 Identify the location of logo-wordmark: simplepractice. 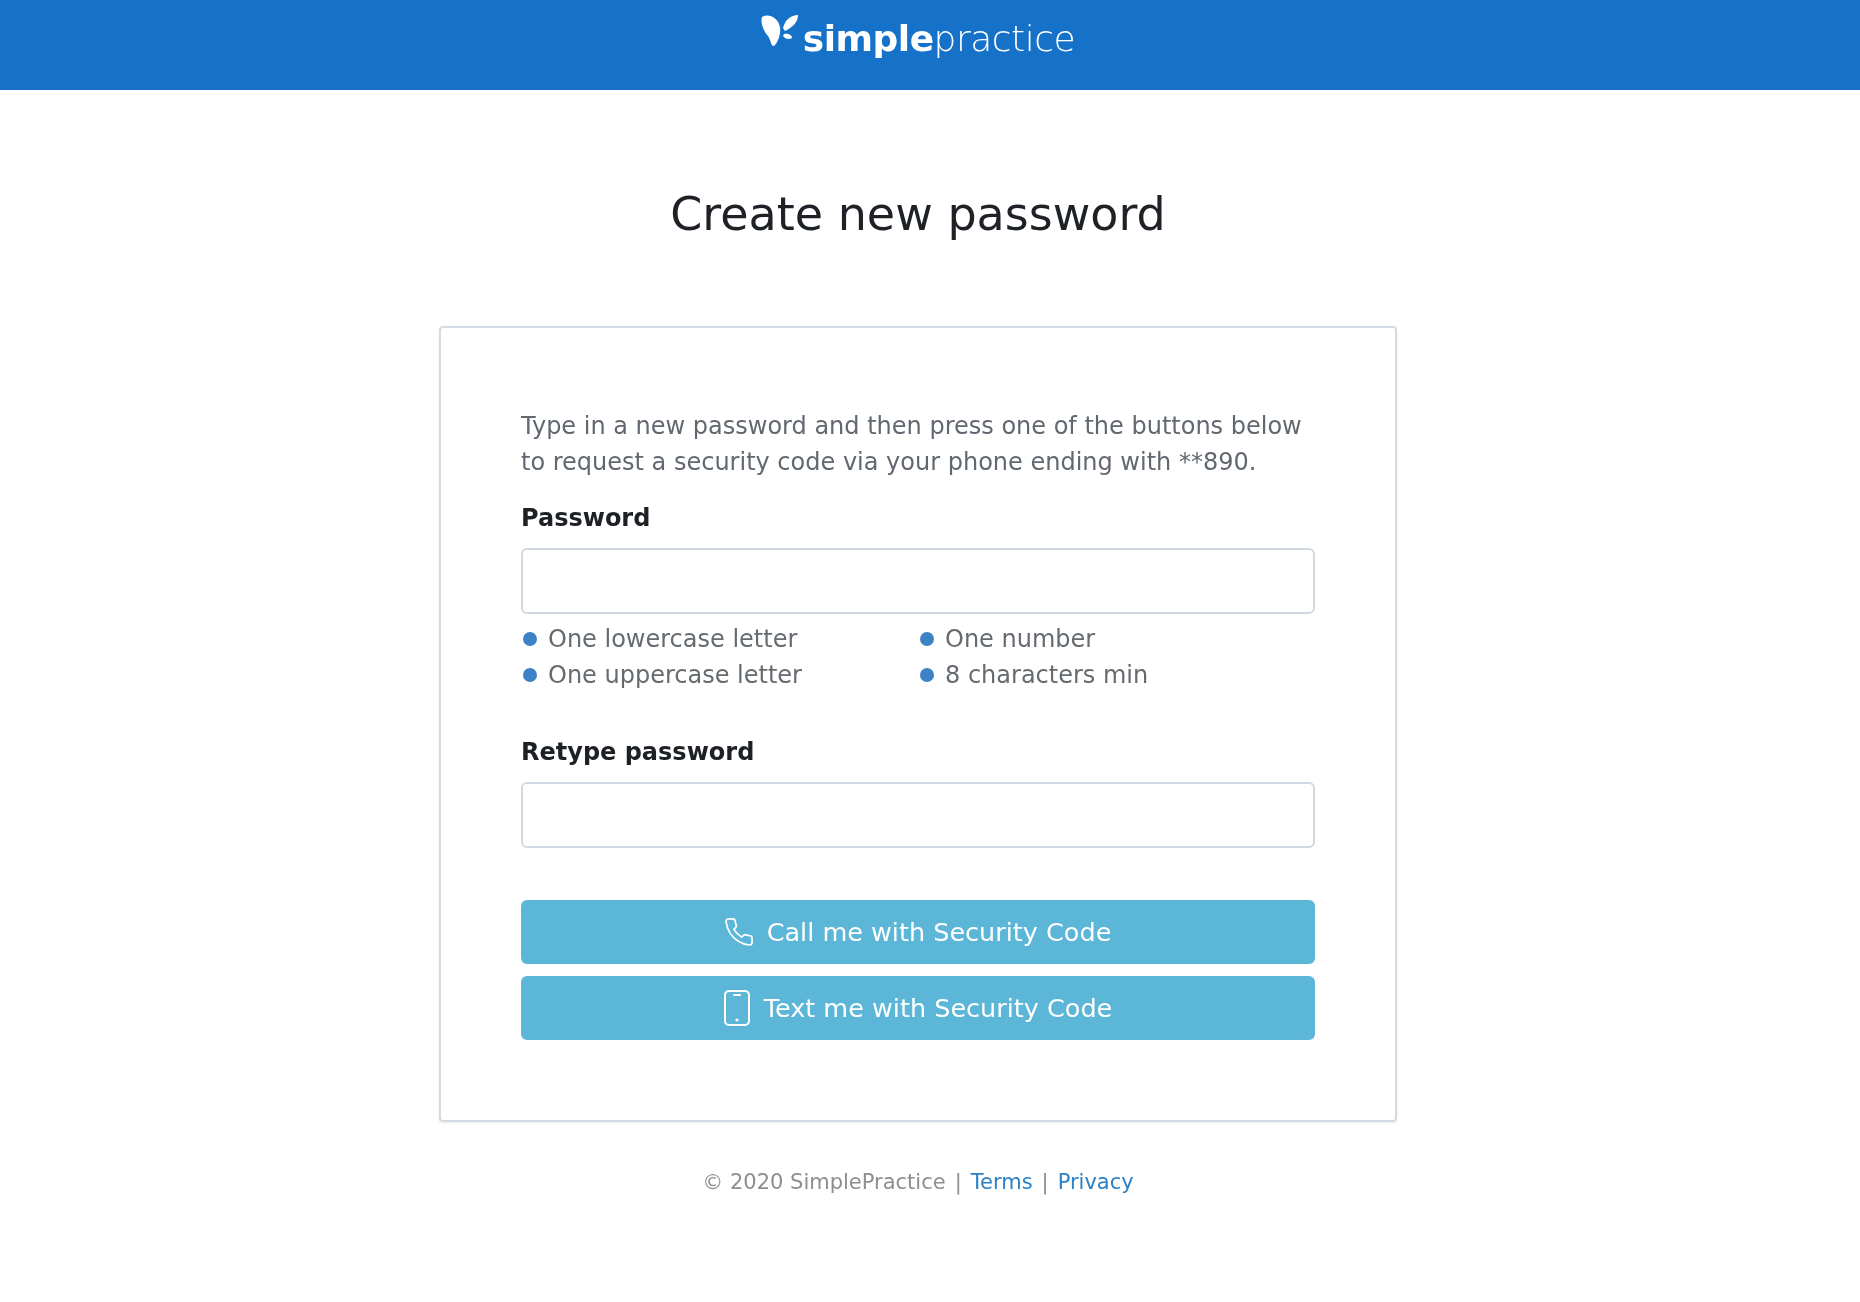
(939, 39).